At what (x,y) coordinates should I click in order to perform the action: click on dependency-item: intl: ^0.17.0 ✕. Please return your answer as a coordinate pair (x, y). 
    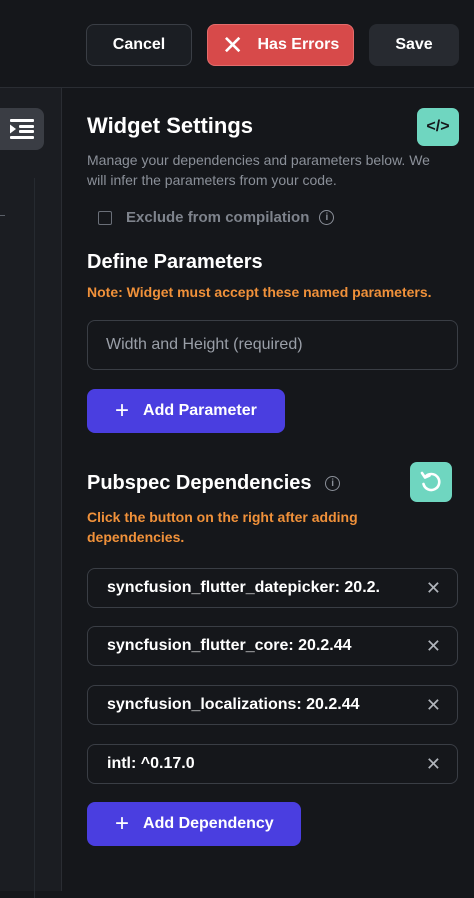
    Looking at the image, I should click on (272, 764).